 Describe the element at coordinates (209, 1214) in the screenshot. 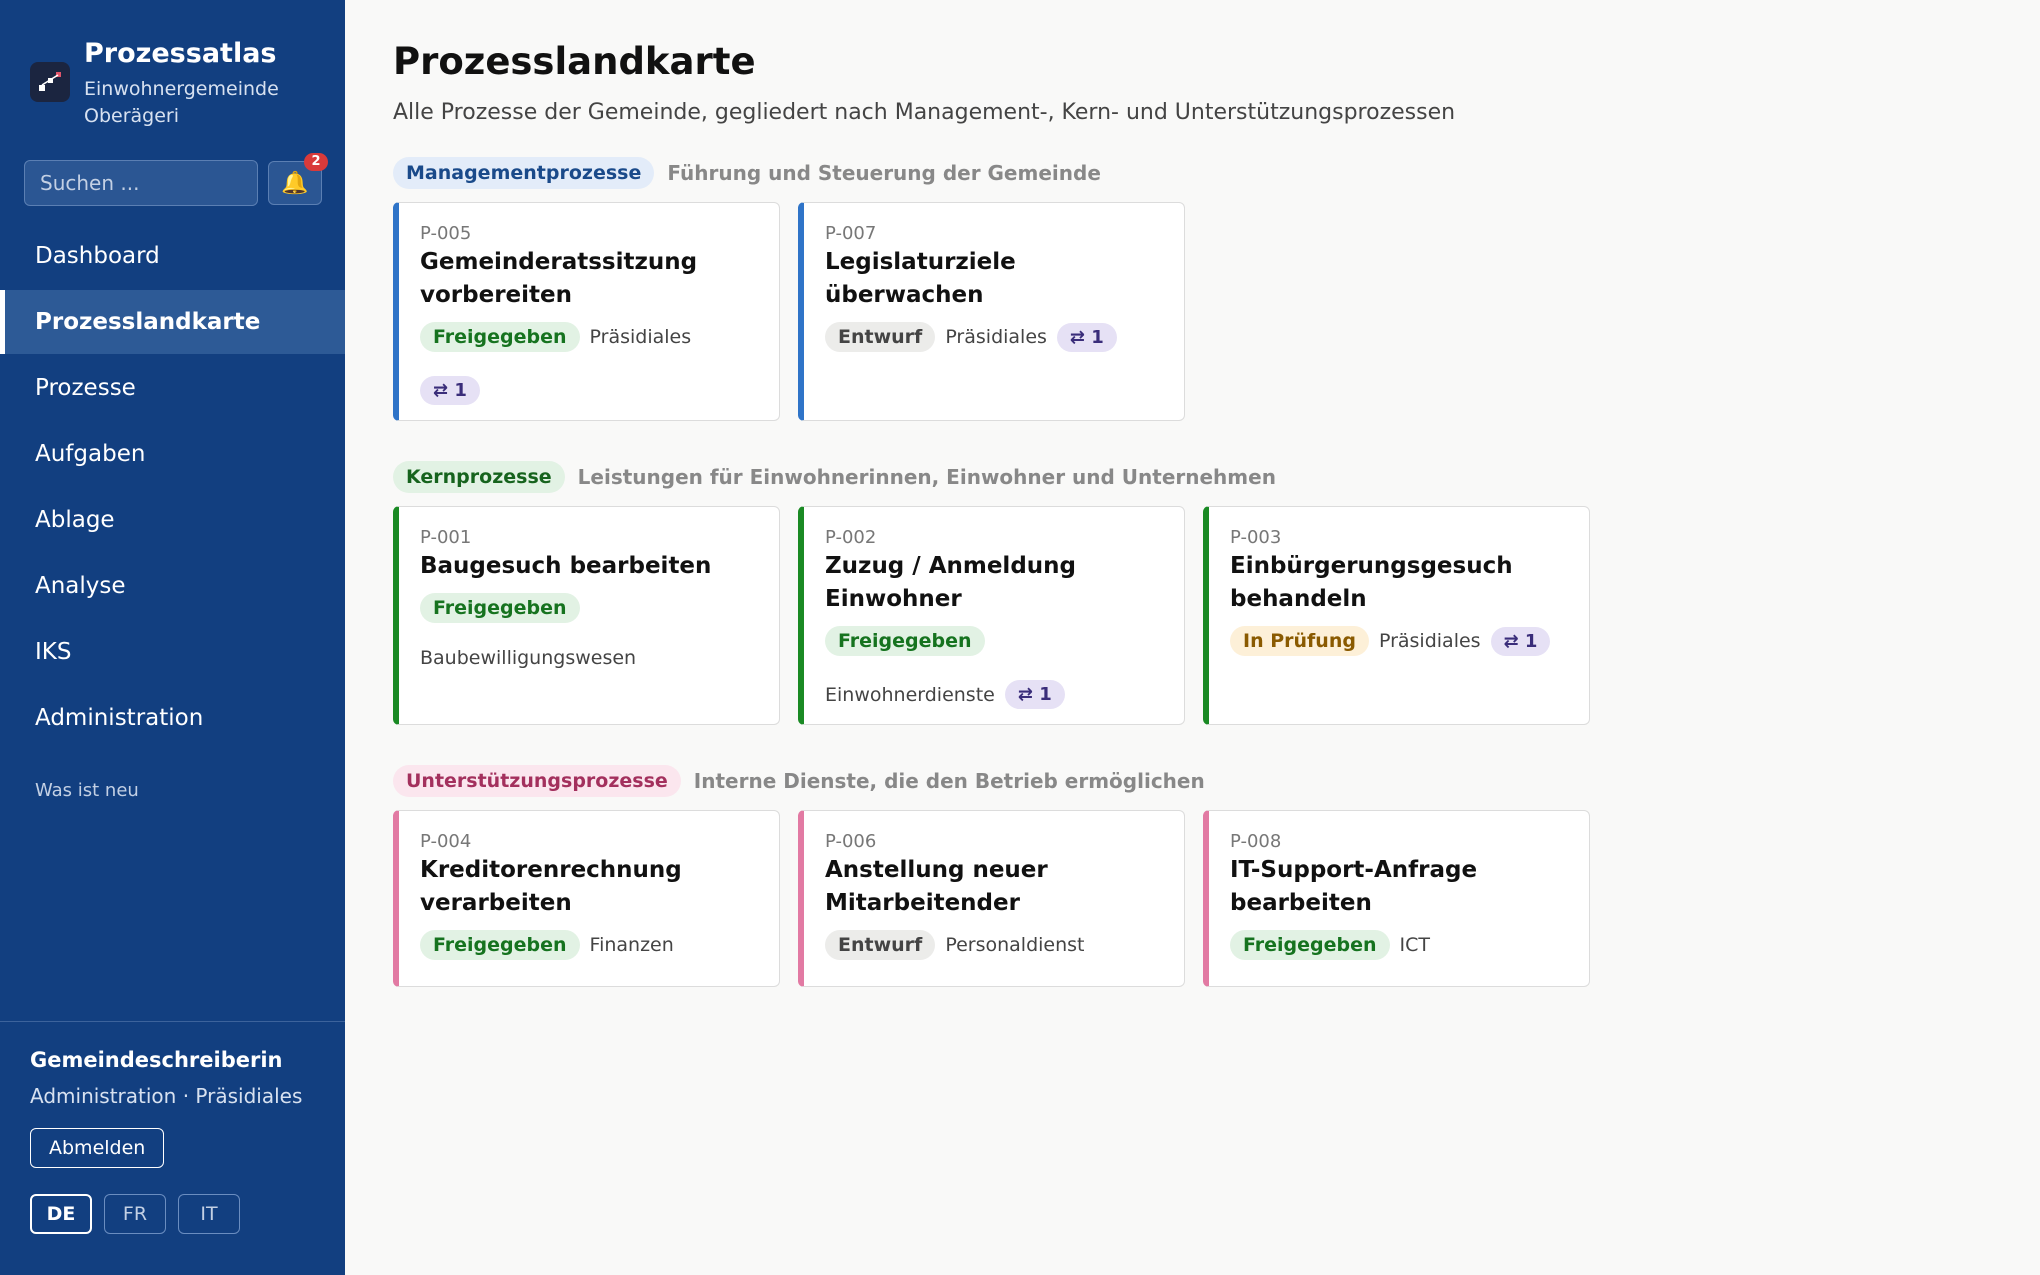

I see `lang-button-it: IT` at that location.